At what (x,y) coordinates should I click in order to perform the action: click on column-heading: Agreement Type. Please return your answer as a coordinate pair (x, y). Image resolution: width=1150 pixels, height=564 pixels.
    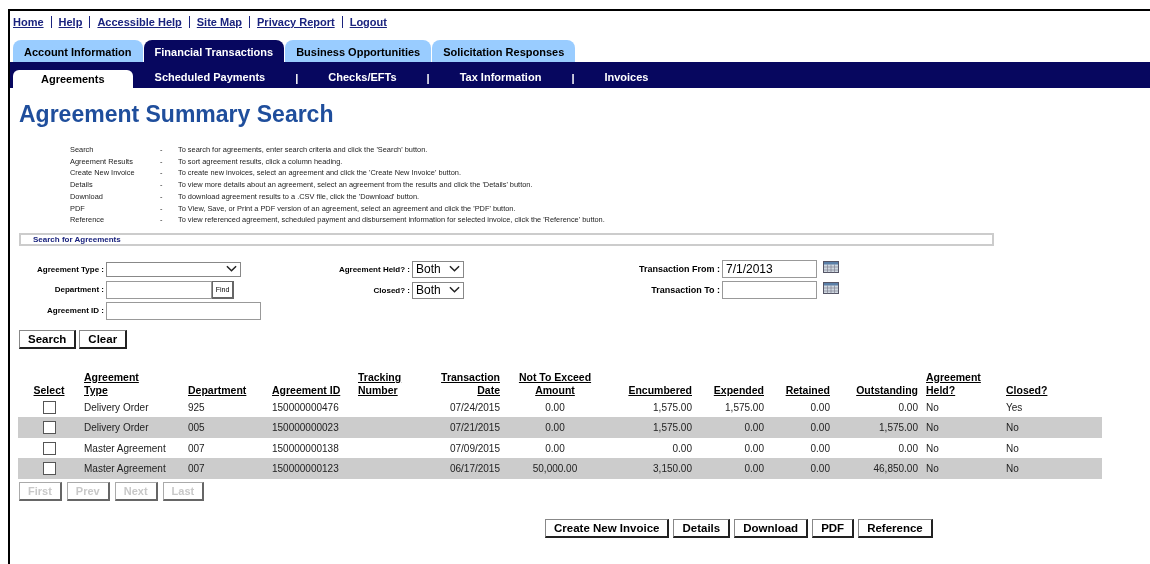
    Looking at the image, I should click on (124, 383).